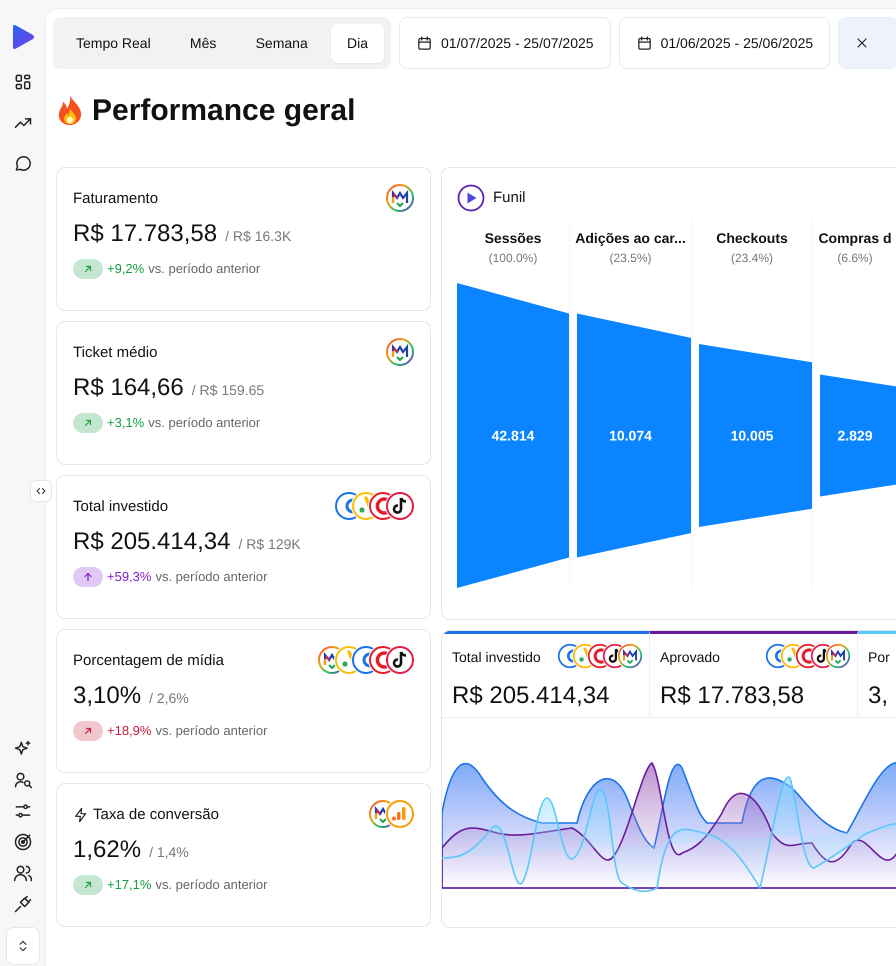  Describe the element at coordinates (115, 199) in the screenshot. I see `metric-title: Faturamento` at that location.